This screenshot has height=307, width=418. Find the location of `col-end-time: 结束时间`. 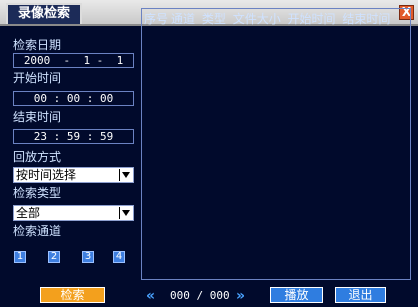

col-end-time: 结束时间 is located at coordinates (366, 19).